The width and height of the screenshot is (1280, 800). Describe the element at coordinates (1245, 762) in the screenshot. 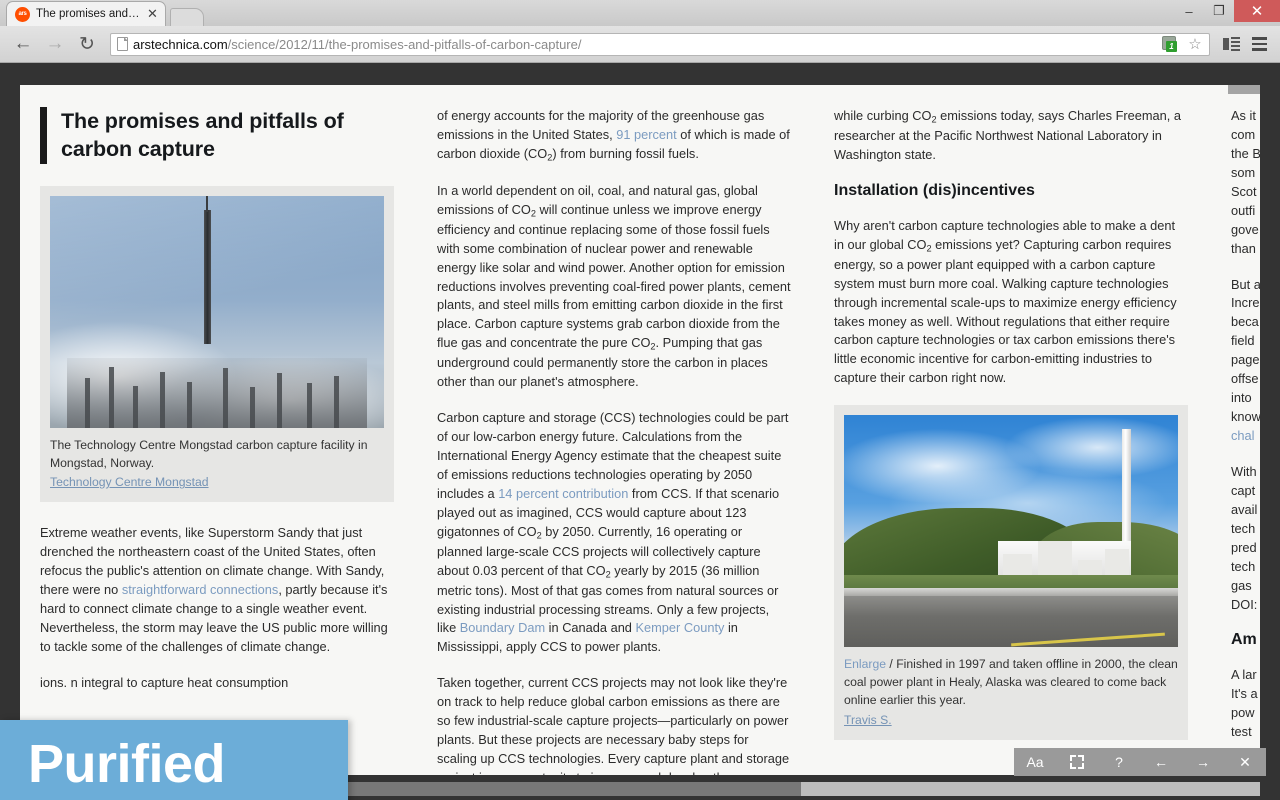

I see `close-reader-button: ✕` at that location.